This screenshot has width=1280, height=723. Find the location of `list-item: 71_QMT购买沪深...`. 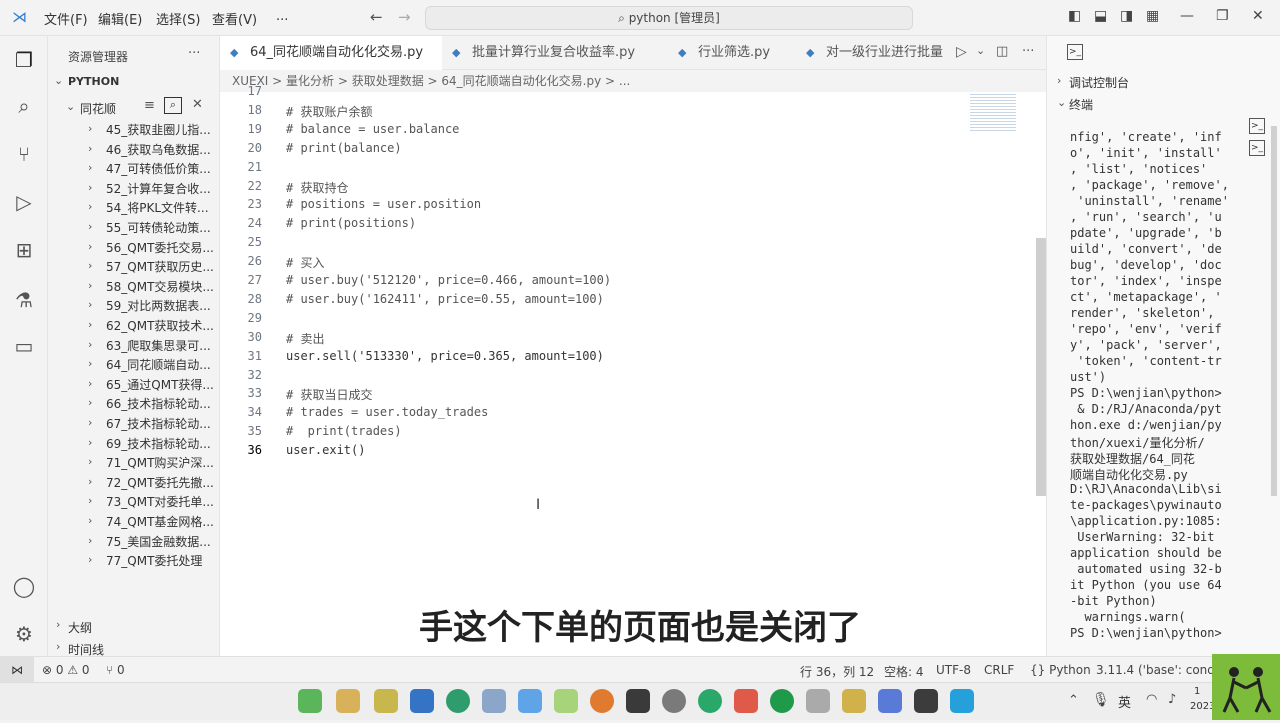

list-item: 71_QMT购买沪深... is located at coordinates (161, 462).